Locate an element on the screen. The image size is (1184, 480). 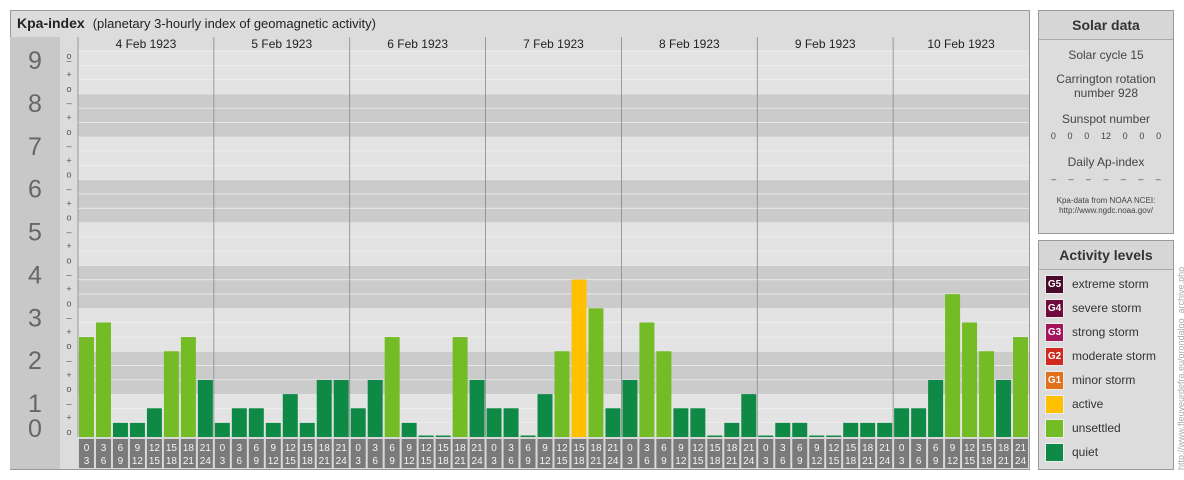
day-label: 9 Feb 1923 is located at coordinates (825, 44).